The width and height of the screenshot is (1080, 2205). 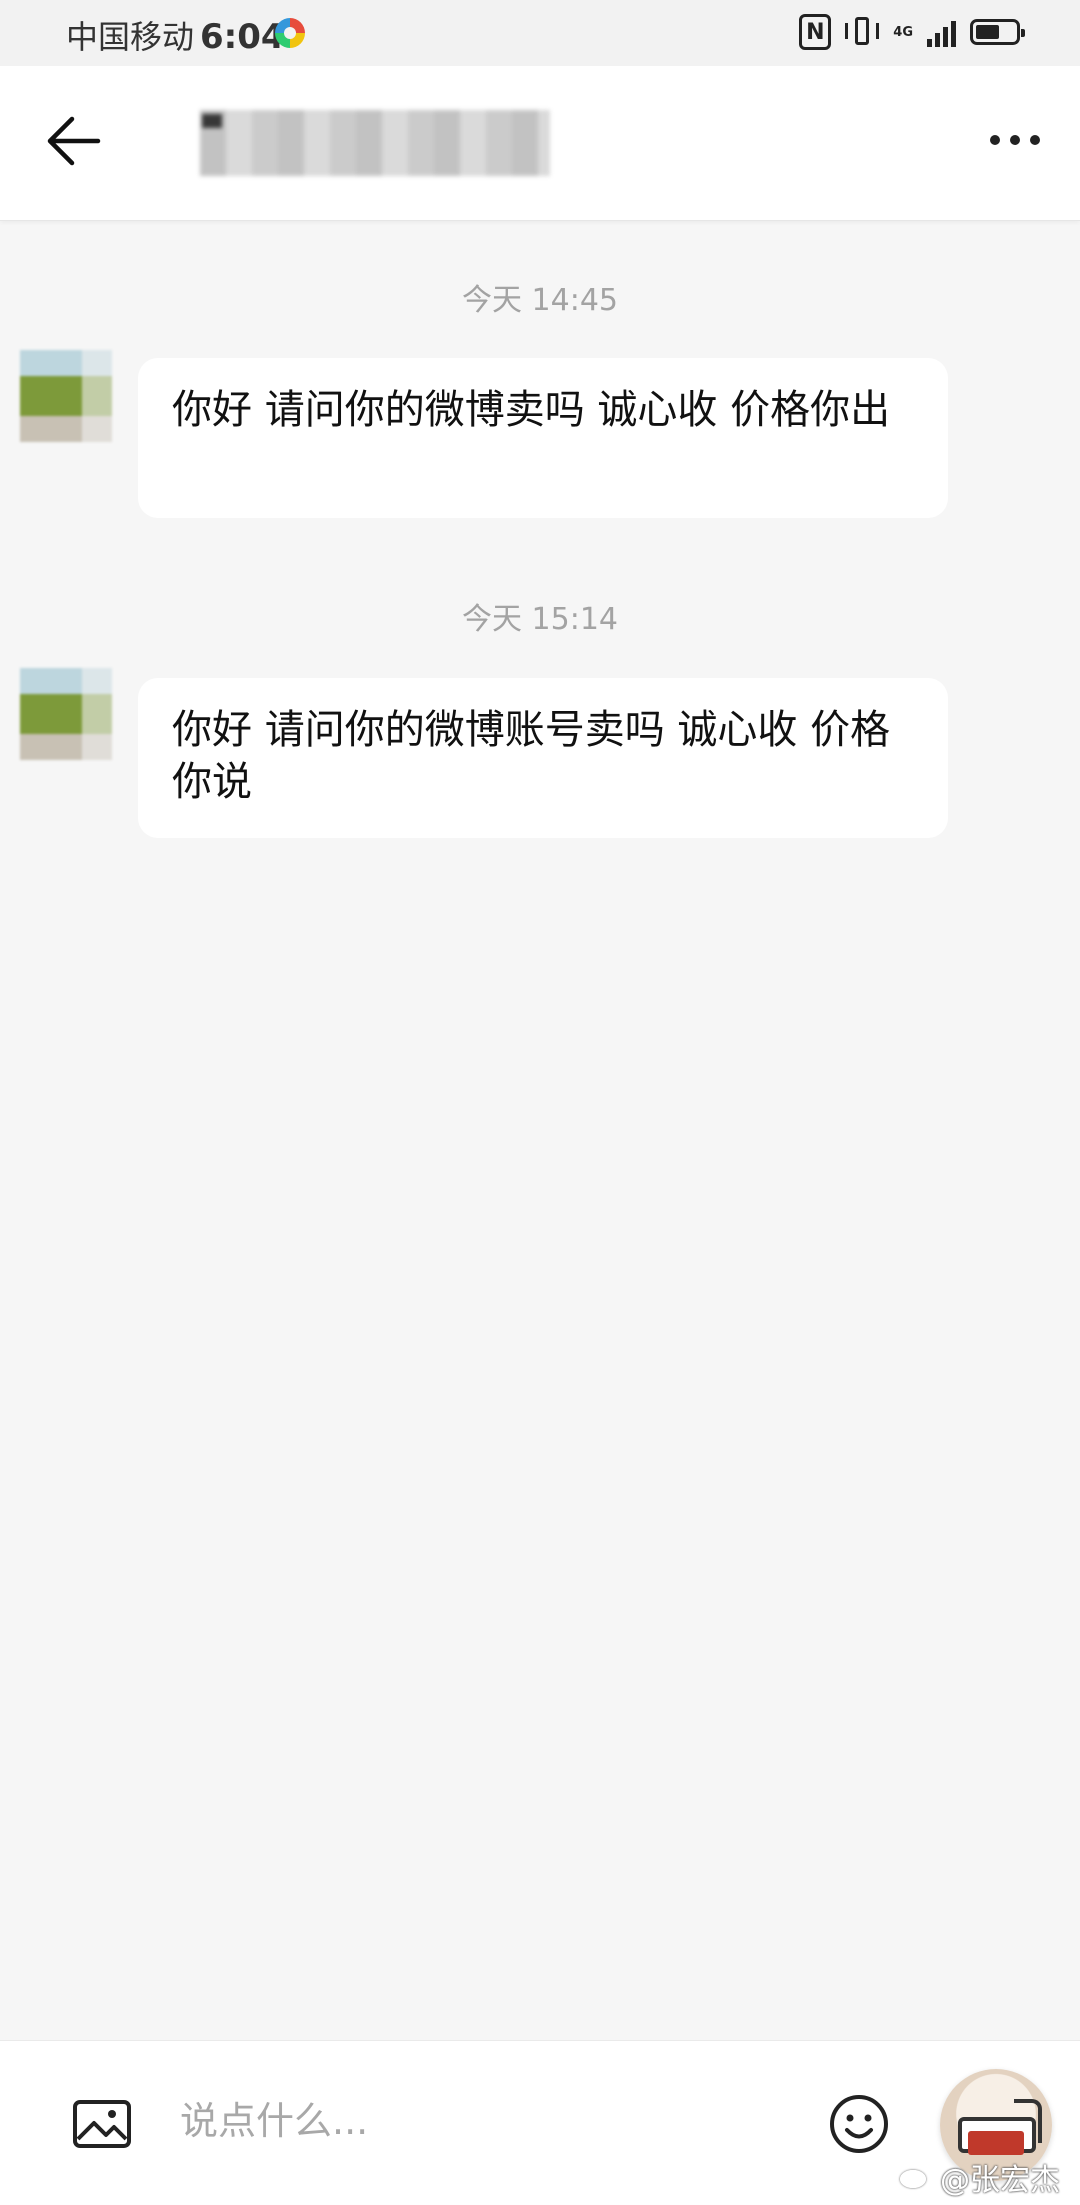 What do you see at coordinates (74, 141) in the screenshot?
I see `arrow-left-icon` at bounding box center [74, 141].